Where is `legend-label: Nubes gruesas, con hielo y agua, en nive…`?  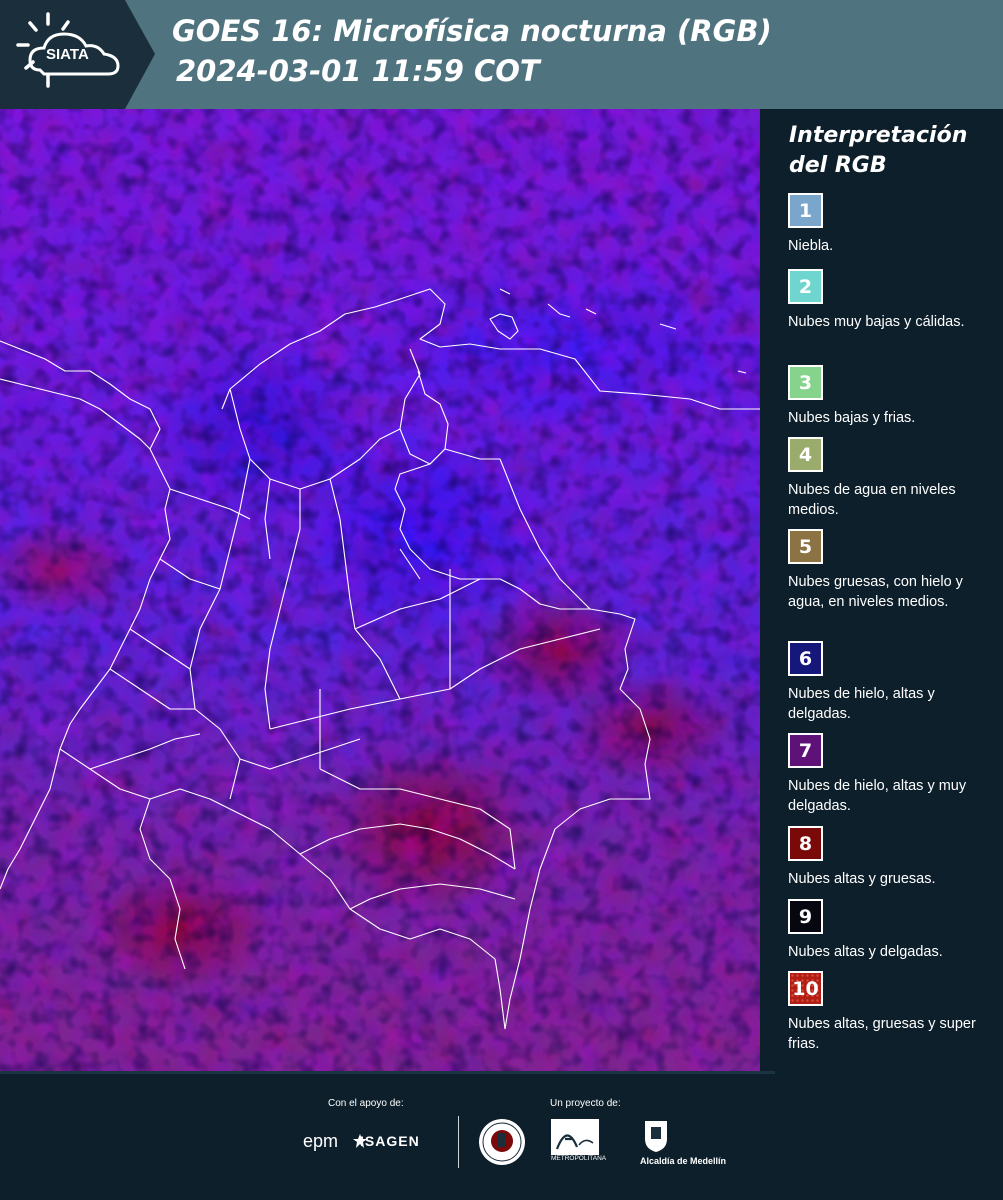
legend-label: Nubes gruesas, con hielo y agua, en nive… is located at coordinates (875, 592).